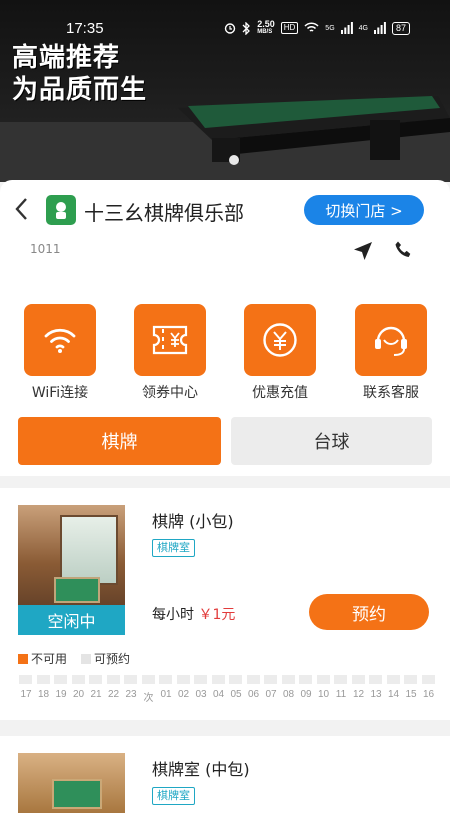 This screenshot has width=450, height=816. Describe the element at coordinates (45, 249) in the screenshot. I see `store-code: 1011` at that location.